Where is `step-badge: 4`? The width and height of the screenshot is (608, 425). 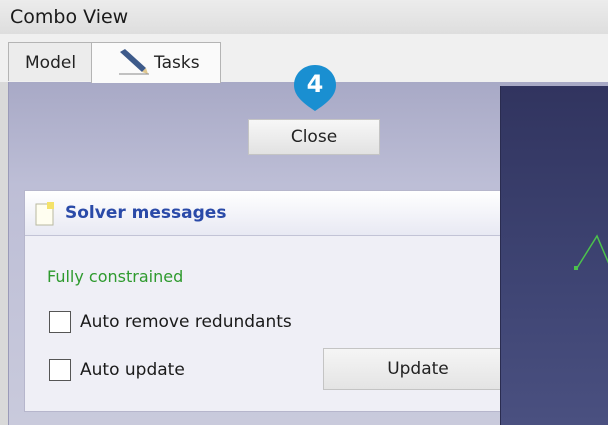 step-badge: 4 is located at coordinates (315, 88).